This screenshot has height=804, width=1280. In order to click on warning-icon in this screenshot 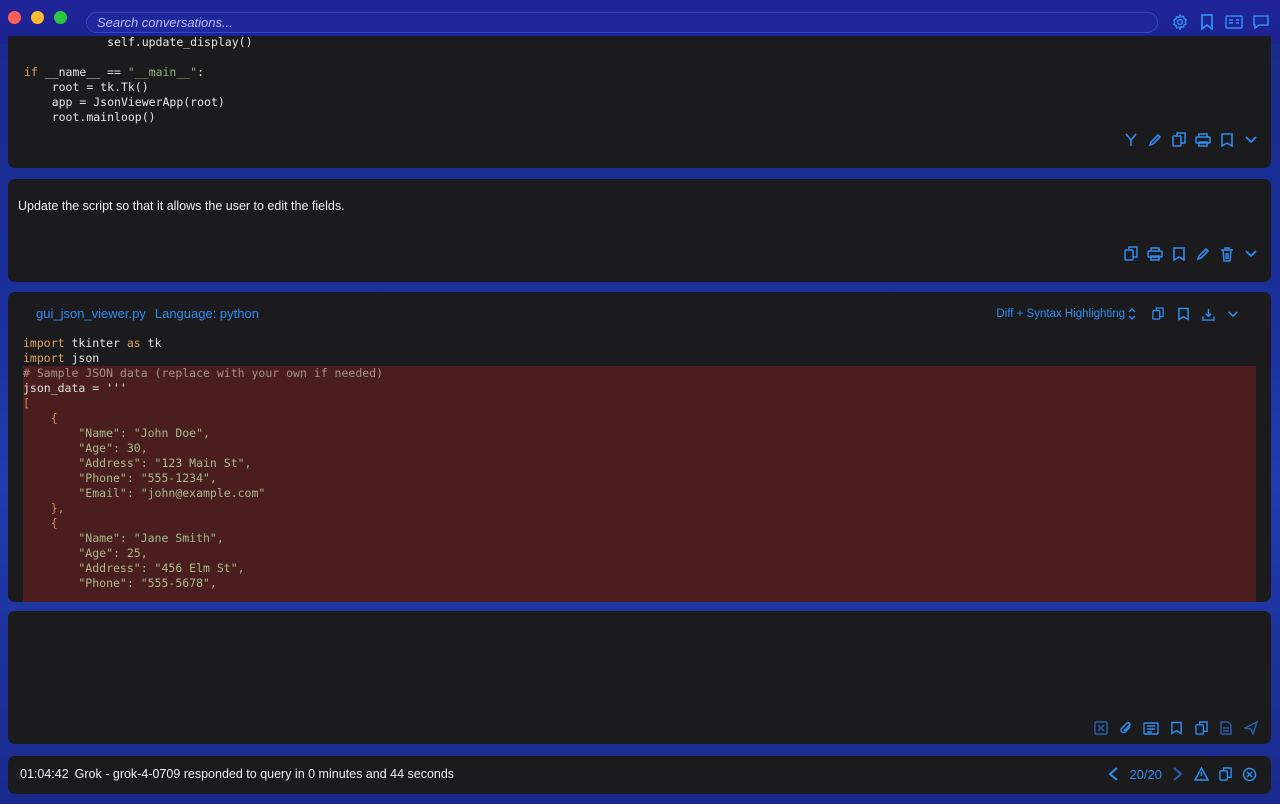, I will do `click(1201, 774)`.